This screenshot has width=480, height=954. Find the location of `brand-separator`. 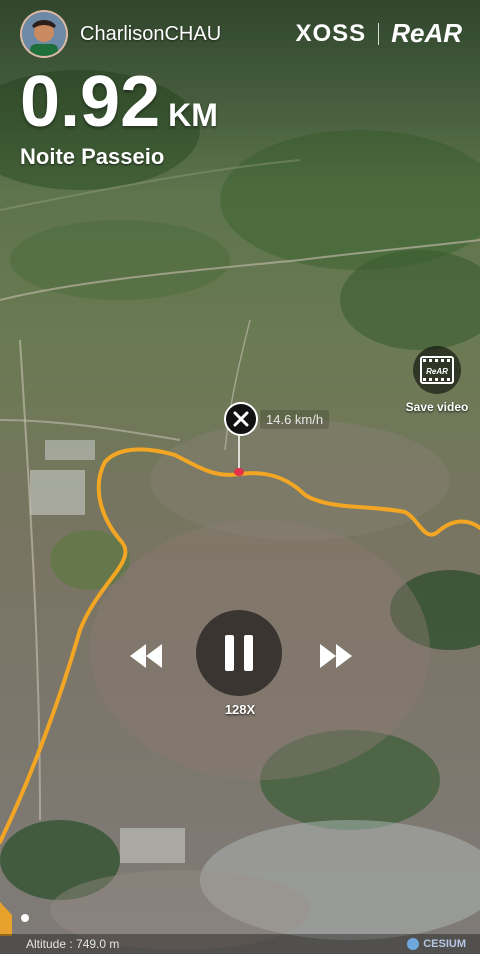

brand-separator is located at coordinates (379, 33).